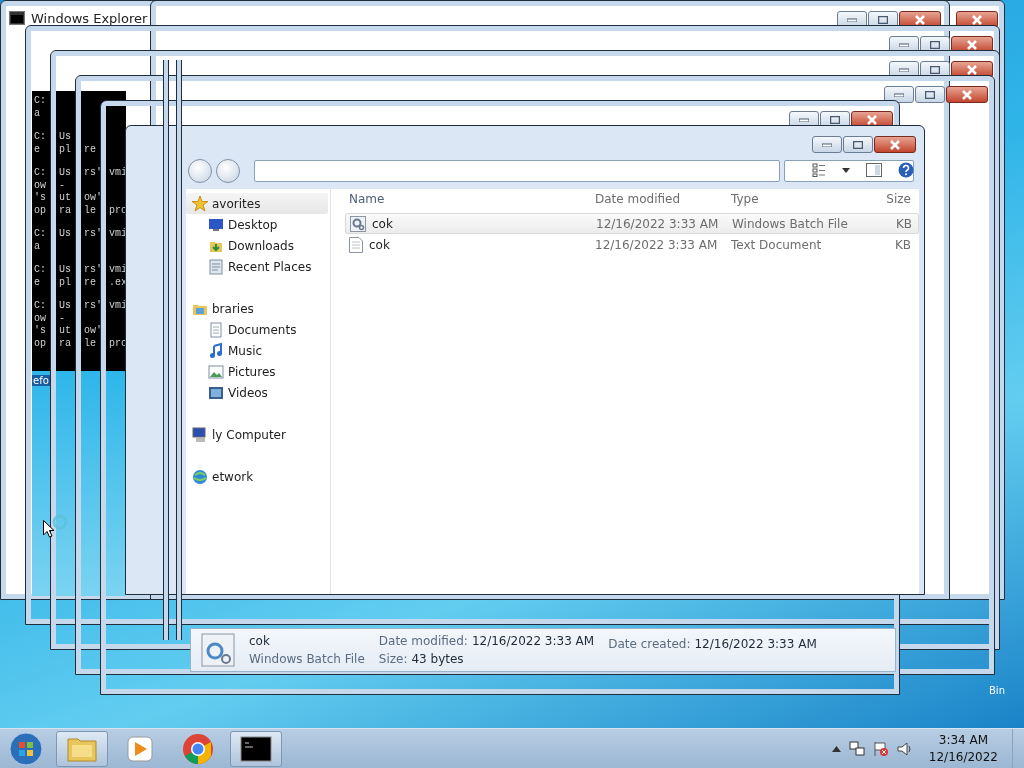 Image resolution: width=1024 pixels, height=768 pixels. What do you see at coordinates (846, 170) in the screenshot?
I see `dropdown-icon` at bounding box center [846, 170].